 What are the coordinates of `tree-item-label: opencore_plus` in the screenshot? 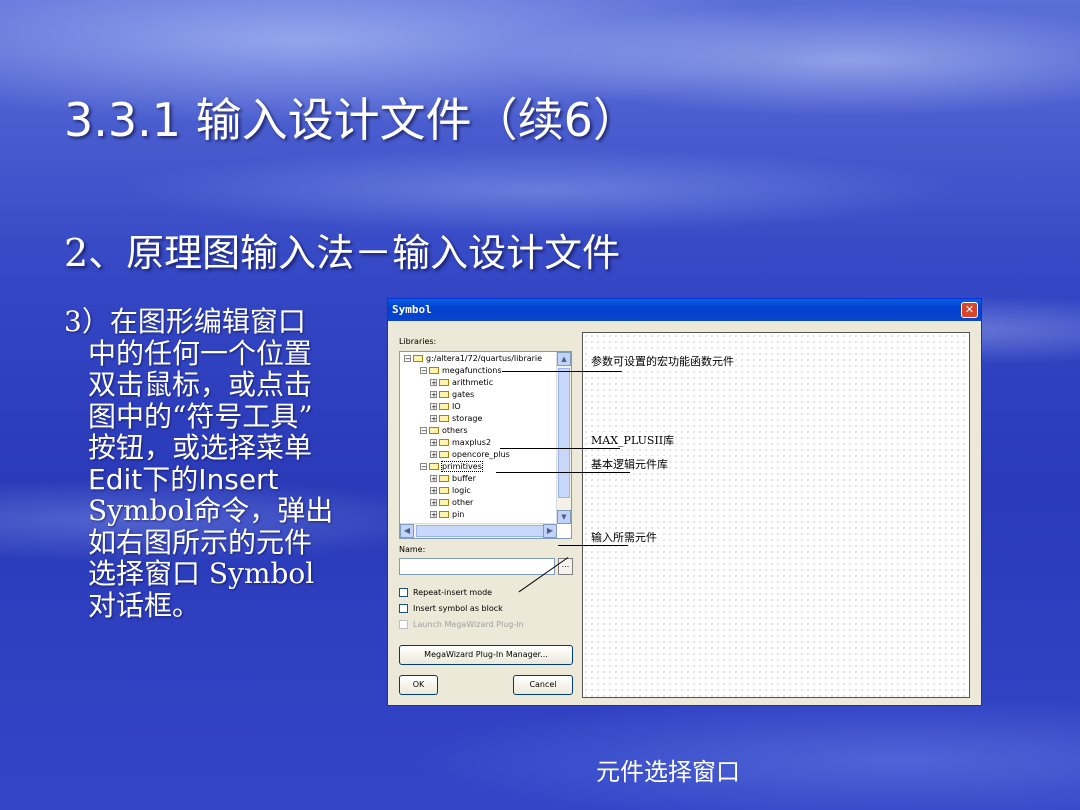 It's located at (481, 454).